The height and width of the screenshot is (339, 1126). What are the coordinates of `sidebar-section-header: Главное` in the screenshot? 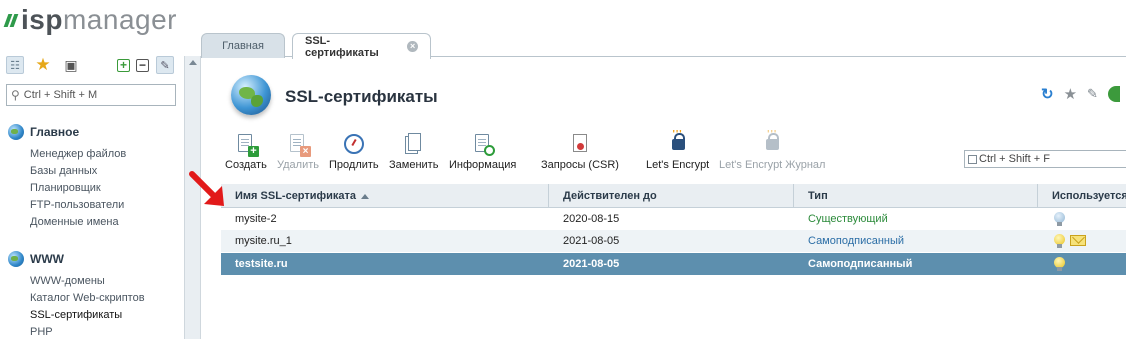 It's located at (67, 132).